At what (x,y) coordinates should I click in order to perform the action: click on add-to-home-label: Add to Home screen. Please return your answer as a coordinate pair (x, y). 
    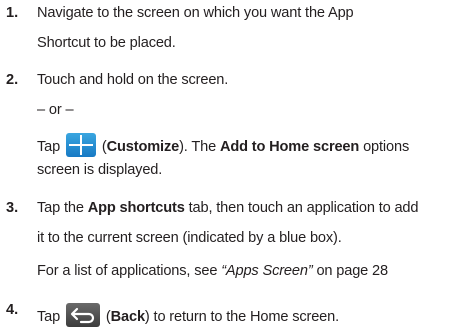
    Looking at the image, I should click on (289, 147).